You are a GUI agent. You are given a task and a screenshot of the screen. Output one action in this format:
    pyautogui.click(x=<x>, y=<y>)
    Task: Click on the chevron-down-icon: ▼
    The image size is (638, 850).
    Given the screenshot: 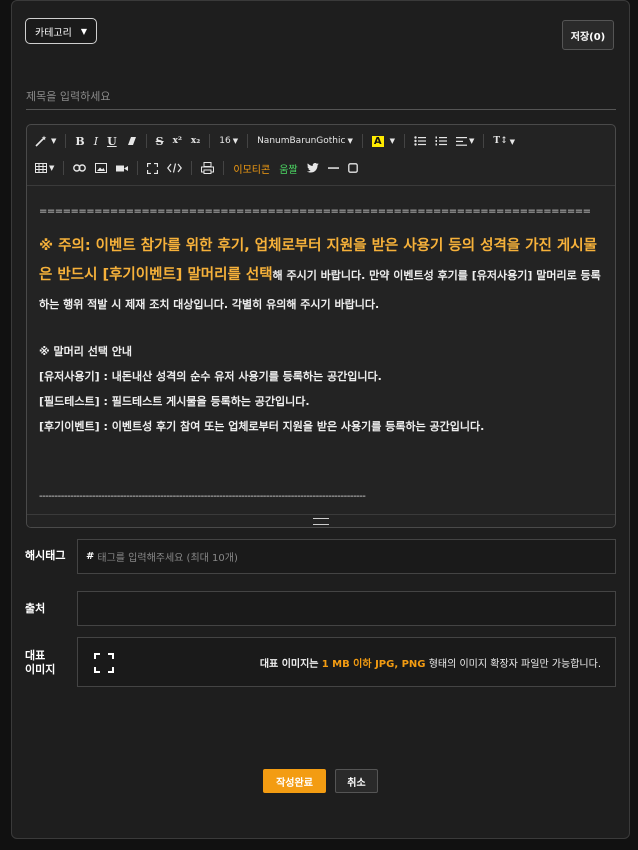 What is the action you would take?
    pyautogui.click(x=83, y=31)
    